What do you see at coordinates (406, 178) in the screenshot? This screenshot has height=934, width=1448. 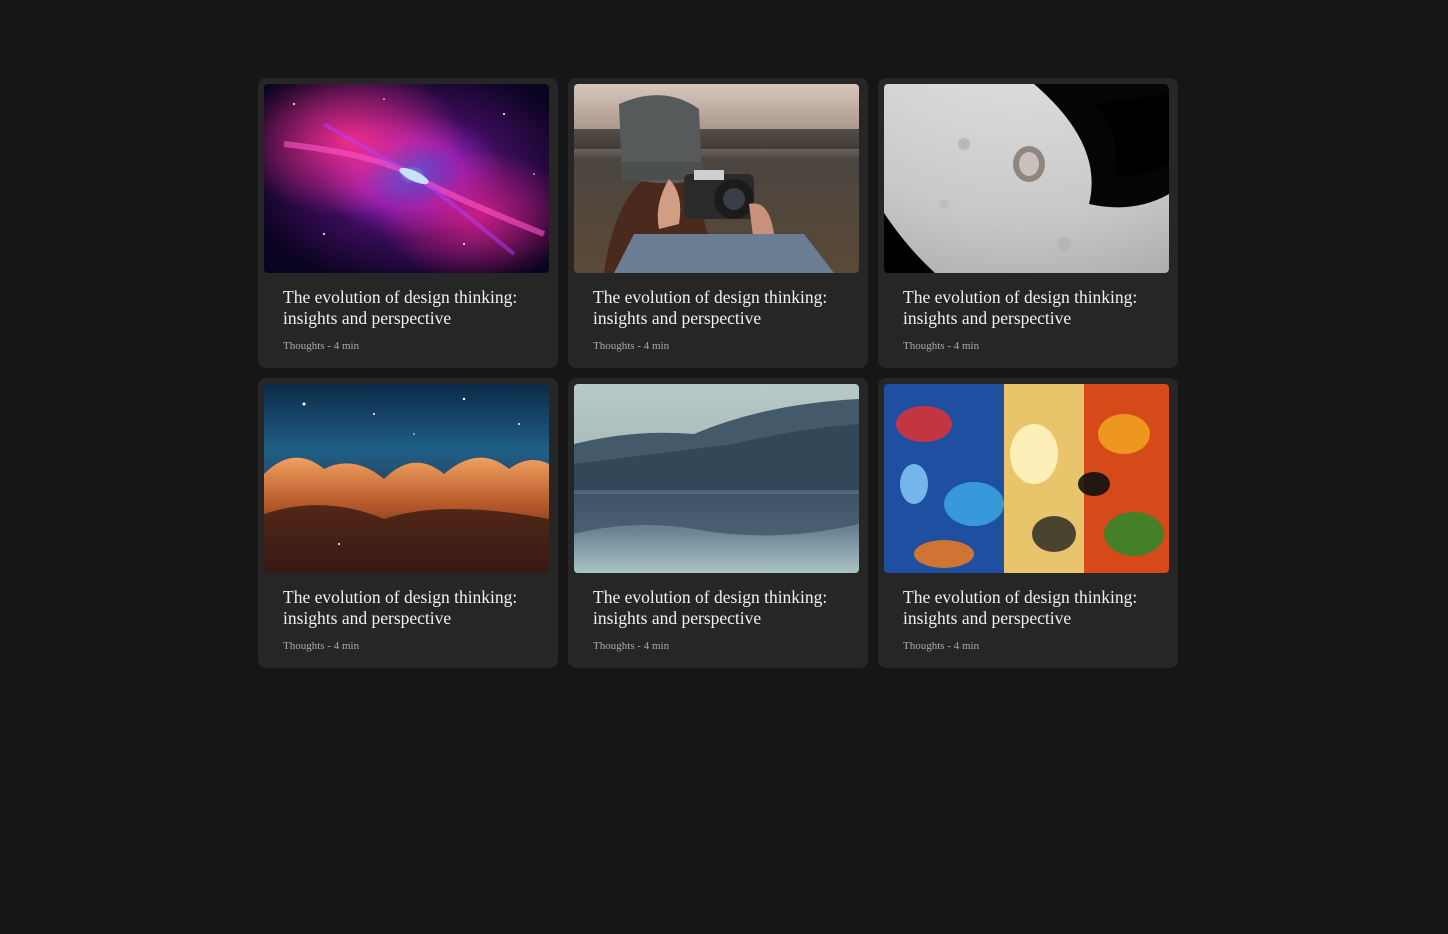 I see `nebula-image` at bounding box center [406, 178].